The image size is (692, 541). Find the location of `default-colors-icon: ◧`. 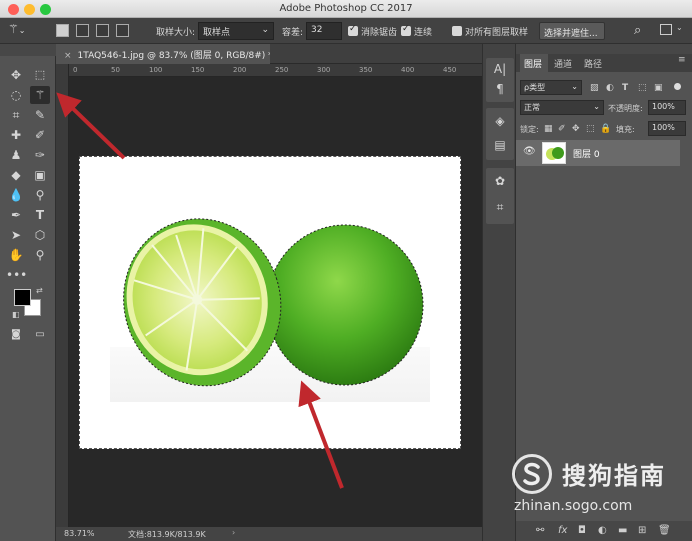

default-colors-icon: ◧ is located at coordinates (16, 314).